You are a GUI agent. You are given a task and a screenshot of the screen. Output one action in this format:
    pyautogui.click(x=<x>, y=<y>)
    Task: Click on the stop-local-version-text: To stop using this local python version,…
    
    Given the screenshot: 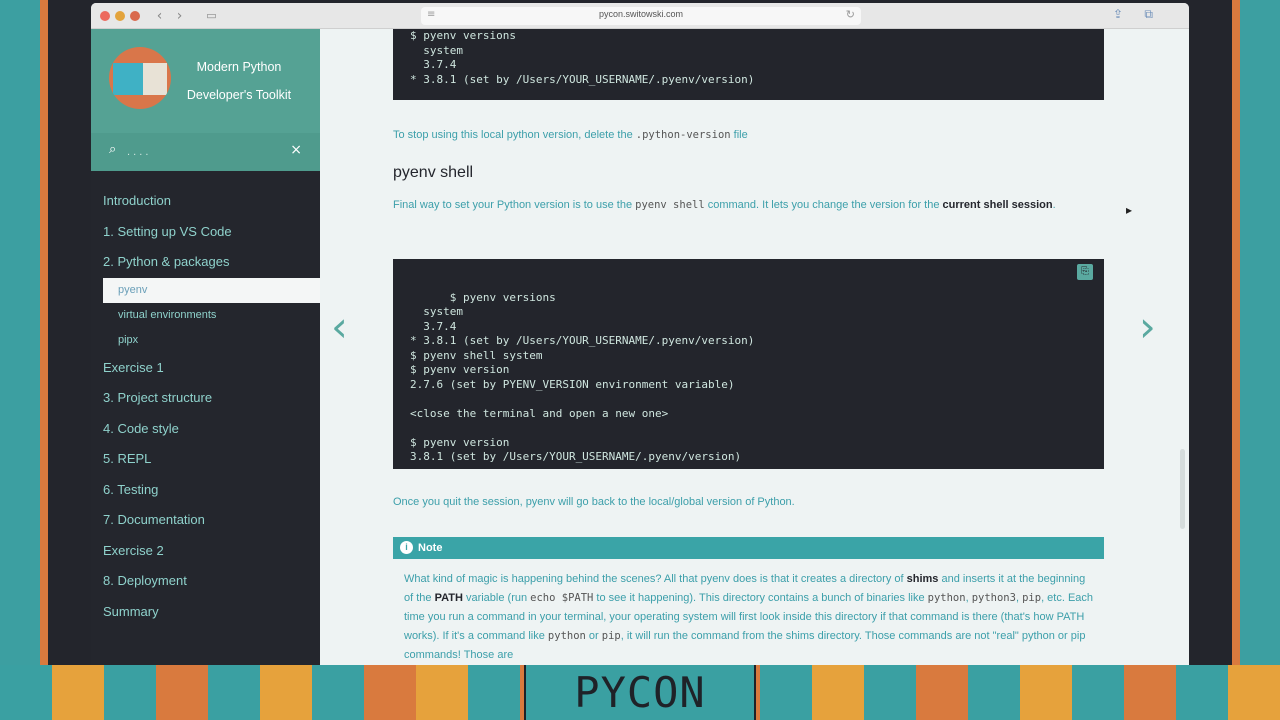 What is the action you would take?
    pyautogui.click(x=570, y=135)
    